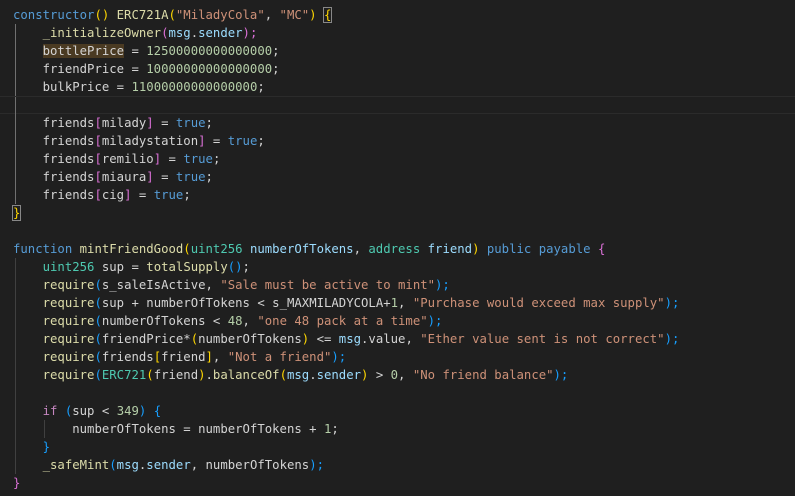 The image size is (795, 496). Describe the element at coordinates (209, 69) in the screenshot. I see `number-literal: 10000000000000000` at that location.